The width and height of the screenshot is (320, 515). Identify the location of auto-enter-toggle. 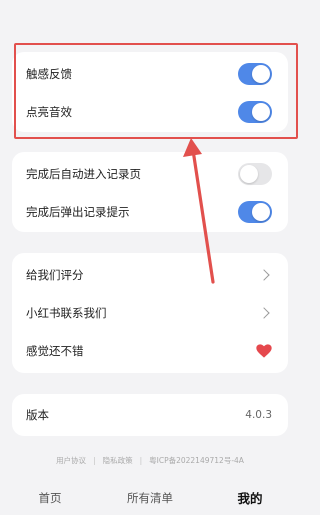
(255, 174).